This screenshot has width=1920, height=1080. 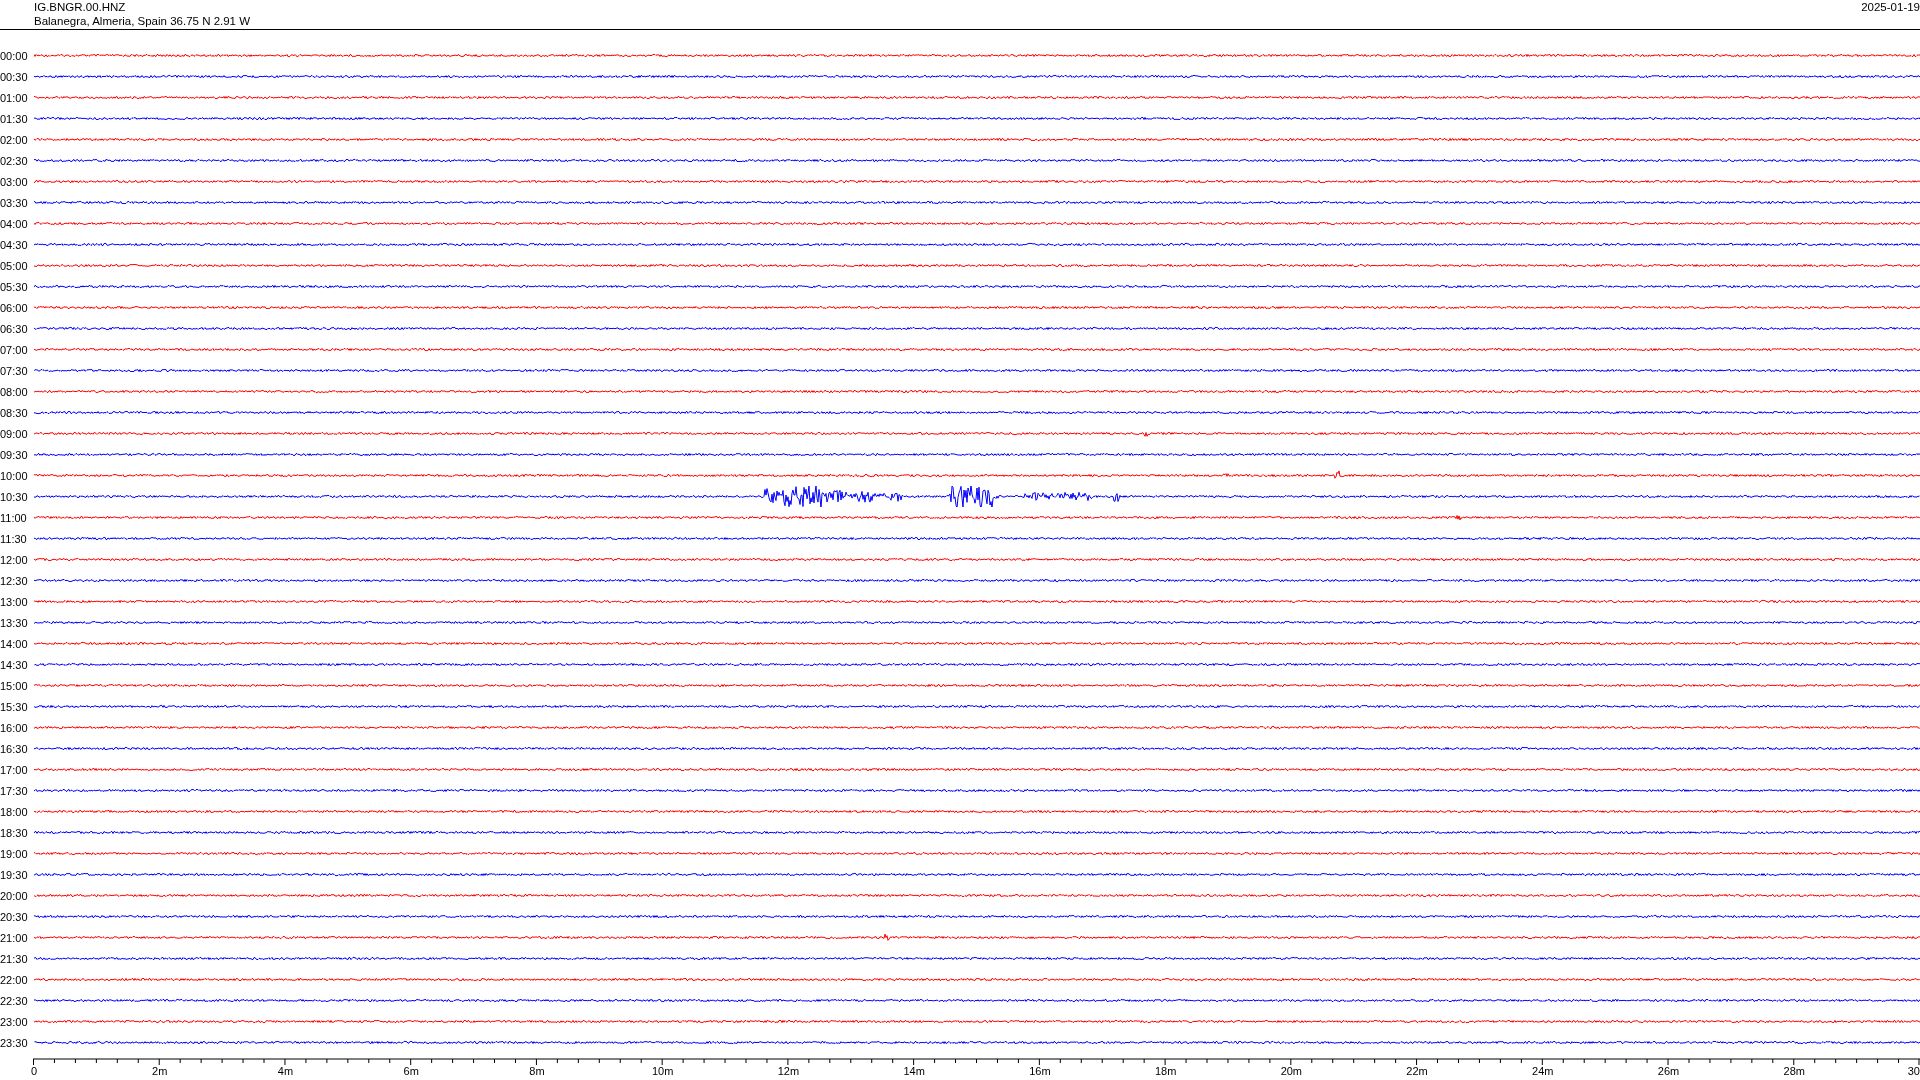 What do you see at coordinates (14, 958) in the screenshot?
I see `hour-label: 21:30` at bounding box center [14, 958].